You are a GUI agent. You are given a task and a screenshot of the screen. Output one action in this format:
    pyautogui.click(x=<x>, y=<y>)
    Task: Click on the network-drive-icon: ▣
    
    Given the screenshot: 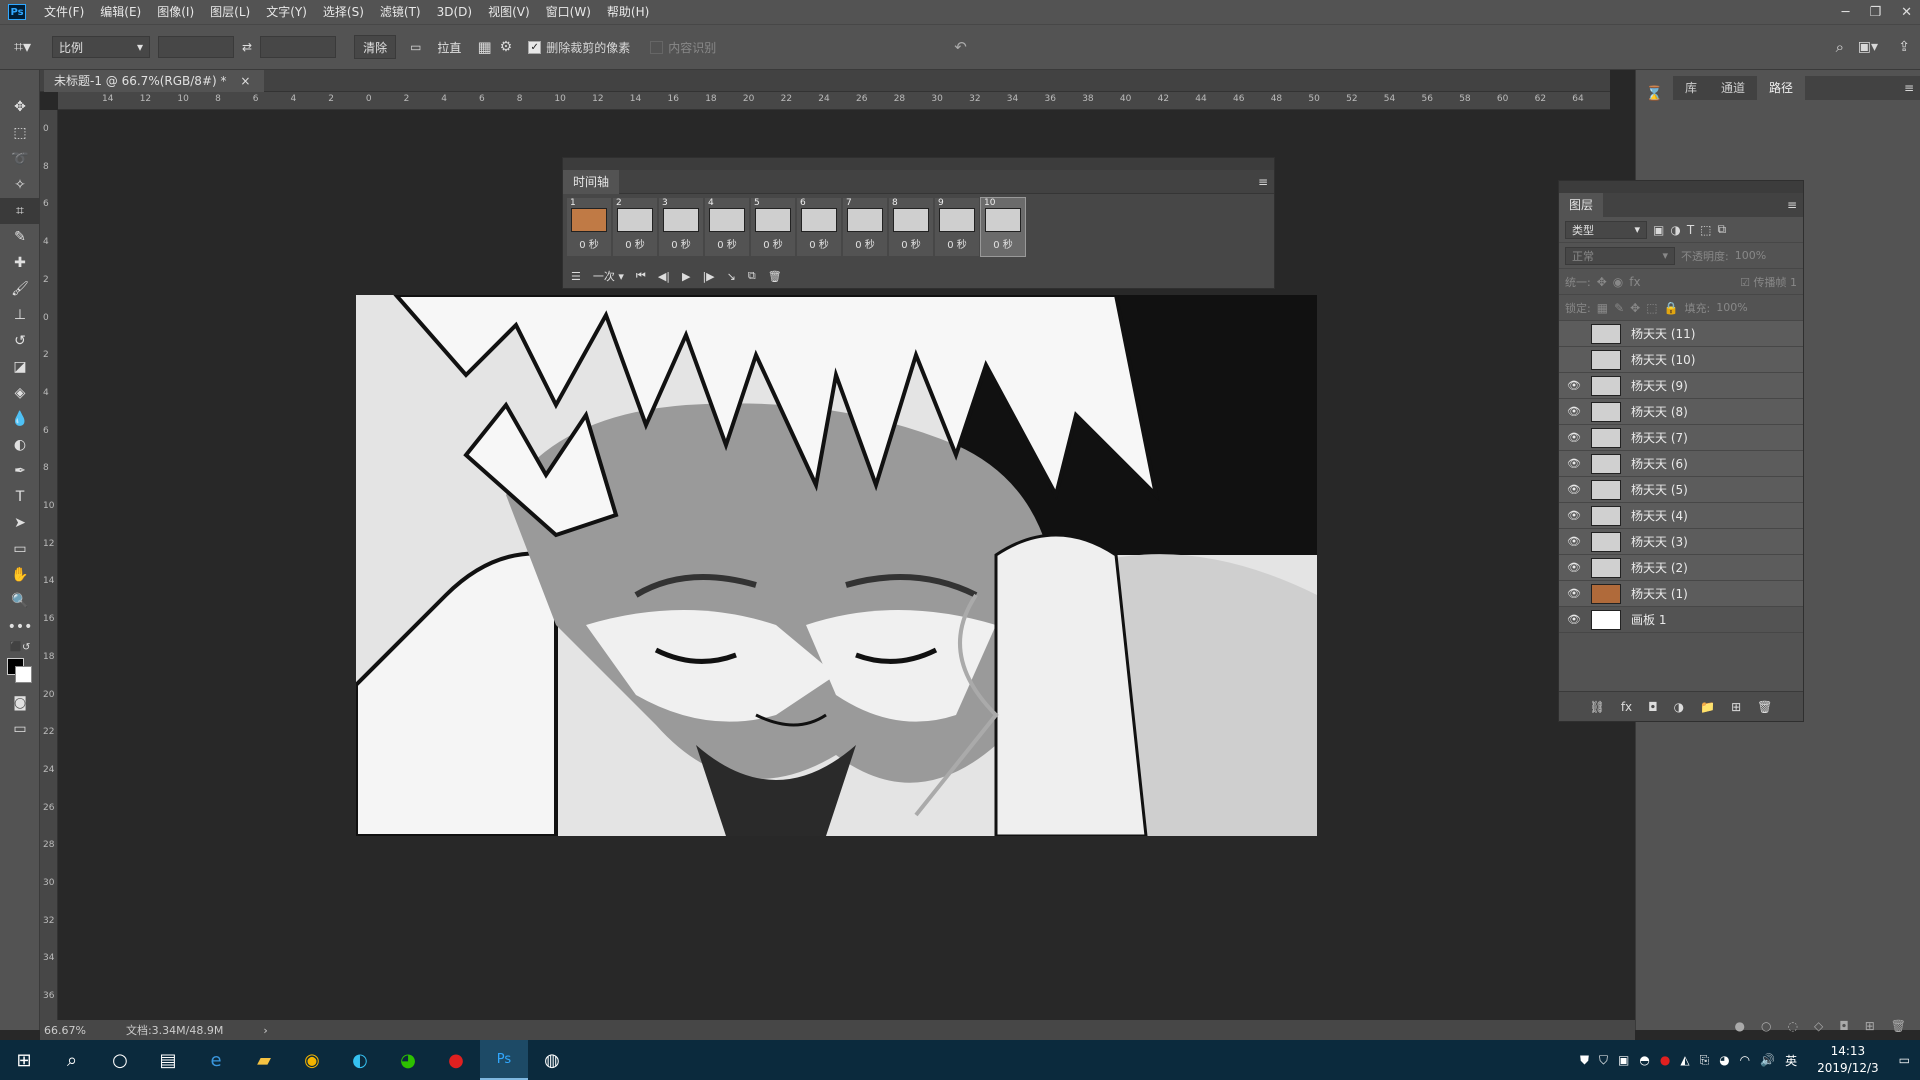 What is the action you would take?
    pyautogui.click(x=1623, y=1060)
    